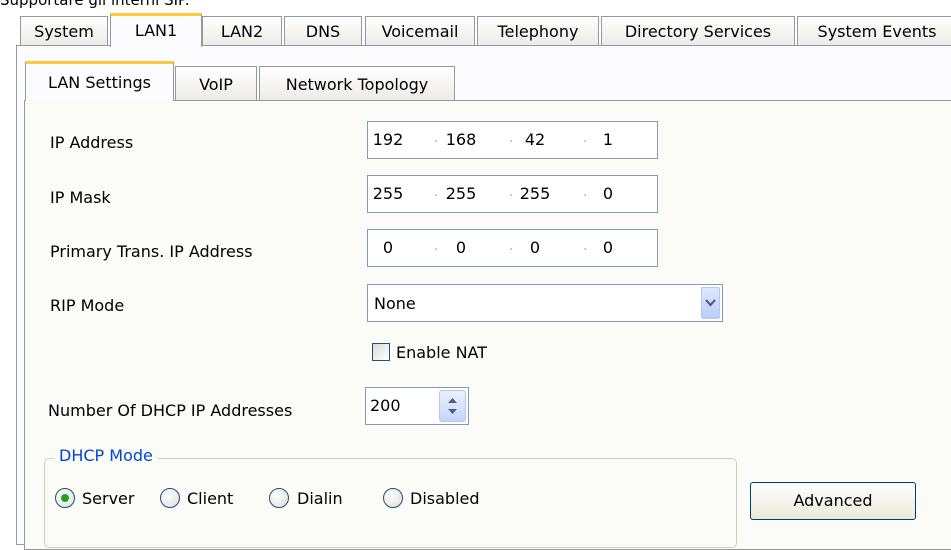  I want to click on ip-address-field: 192 . 168 . 42 . 1, so click(512, 140).